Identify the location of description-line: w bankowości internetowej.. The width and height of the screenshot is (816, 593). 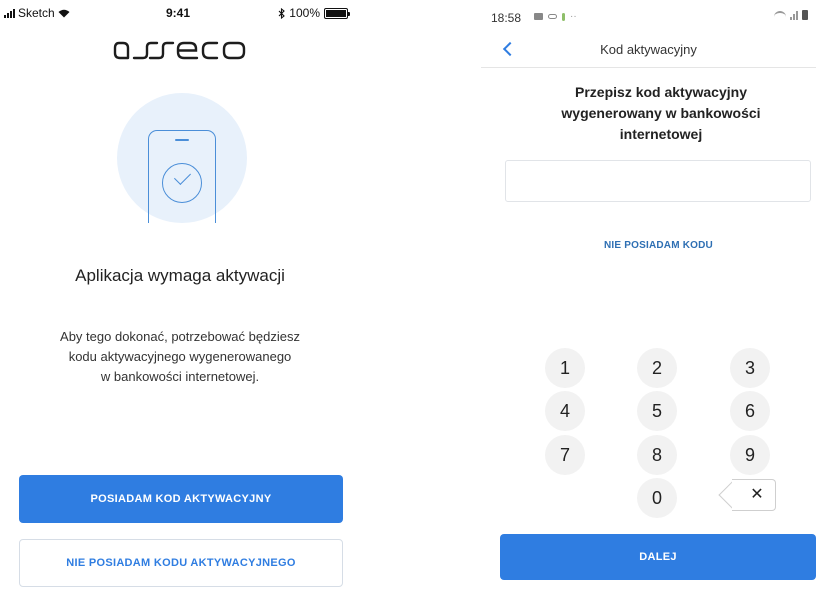
(180, 376).